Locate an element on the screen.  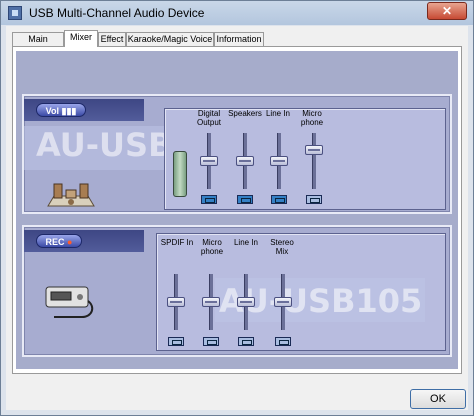
playback-label-text: Vol is located at coordinates (52, 111).